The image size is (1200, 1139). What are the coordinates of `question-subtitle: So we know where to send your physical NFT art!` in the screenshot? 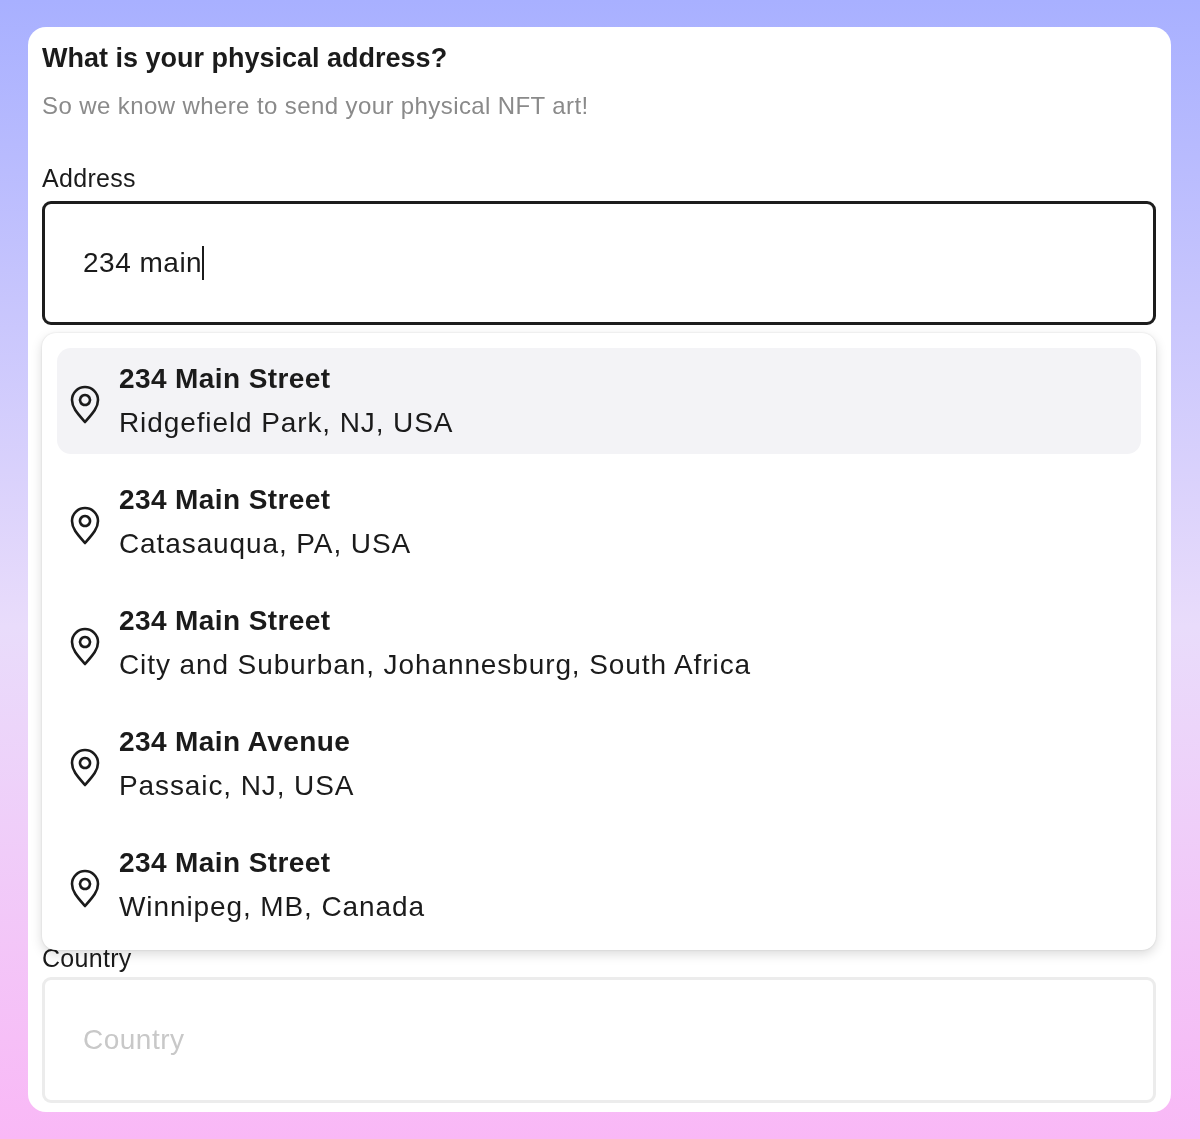 It's located at (316, 106).